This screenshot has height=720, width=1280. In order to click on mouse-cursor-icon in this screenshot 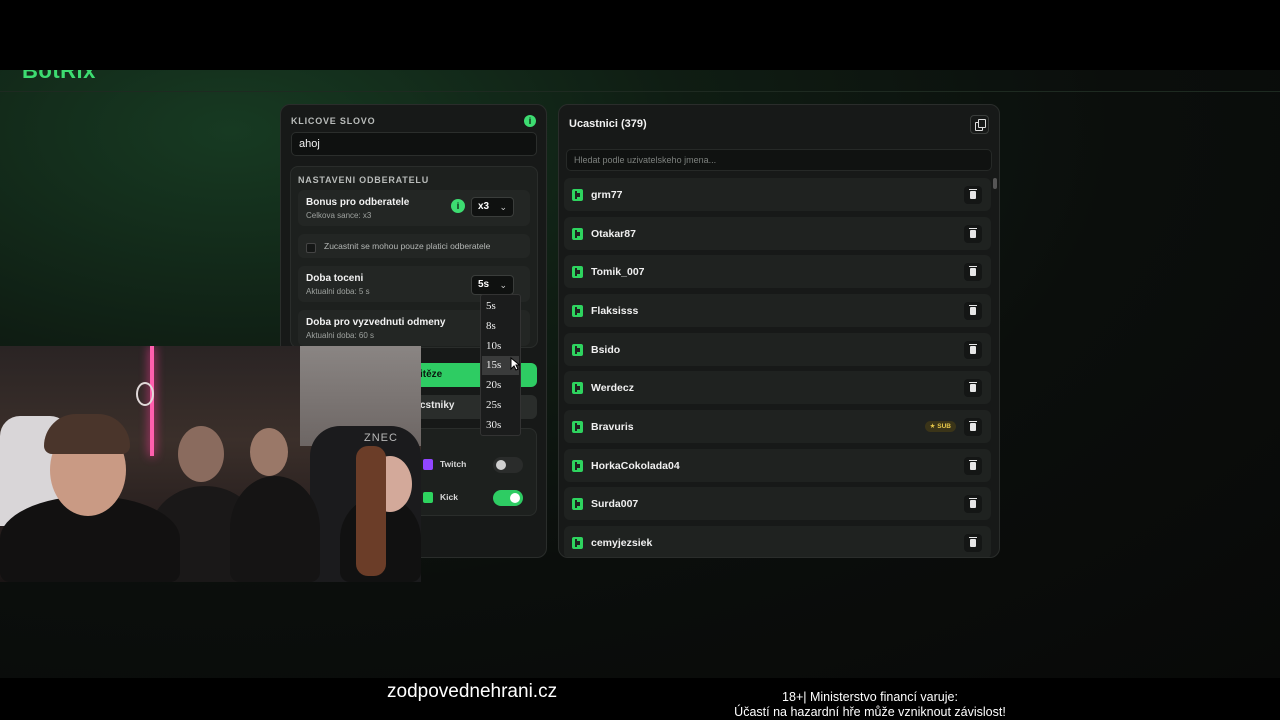, I will do `click(515, 364)`.